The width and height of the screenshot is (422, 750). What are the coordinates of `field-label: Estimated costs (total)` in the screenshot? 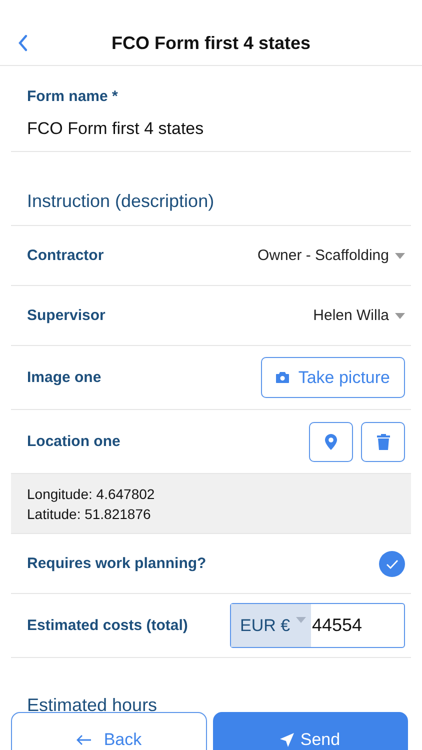 It's located at (107, 625).